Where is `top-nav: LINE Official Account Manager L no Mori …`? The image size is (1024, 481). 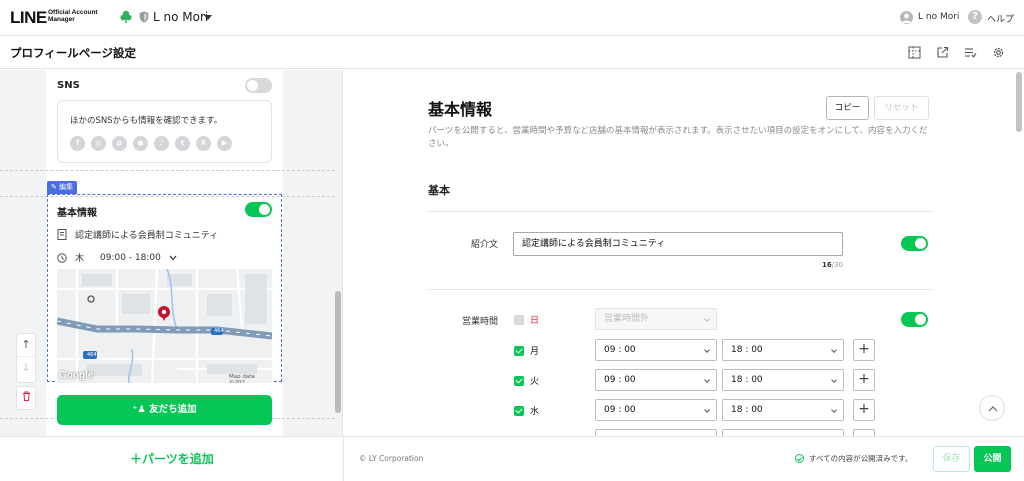 top-nav: LINE Official Account Manager L no Mori … is located at coordinates (512, 18).